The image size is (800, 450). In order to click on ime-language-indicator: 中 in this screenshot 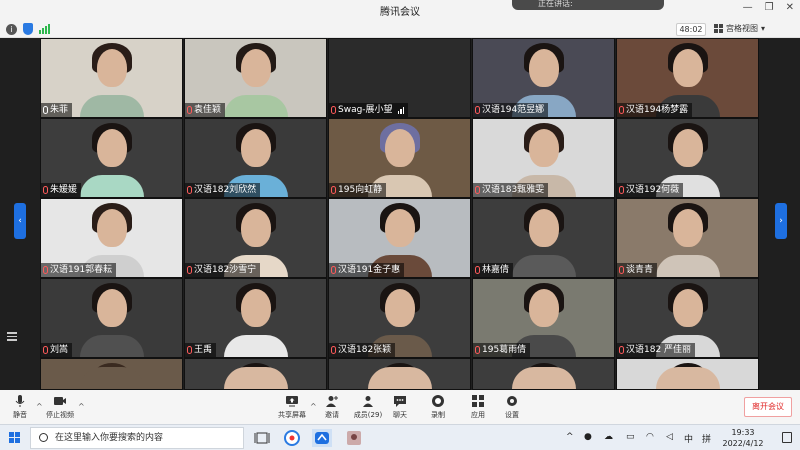, I will do `click(688, 438)`.